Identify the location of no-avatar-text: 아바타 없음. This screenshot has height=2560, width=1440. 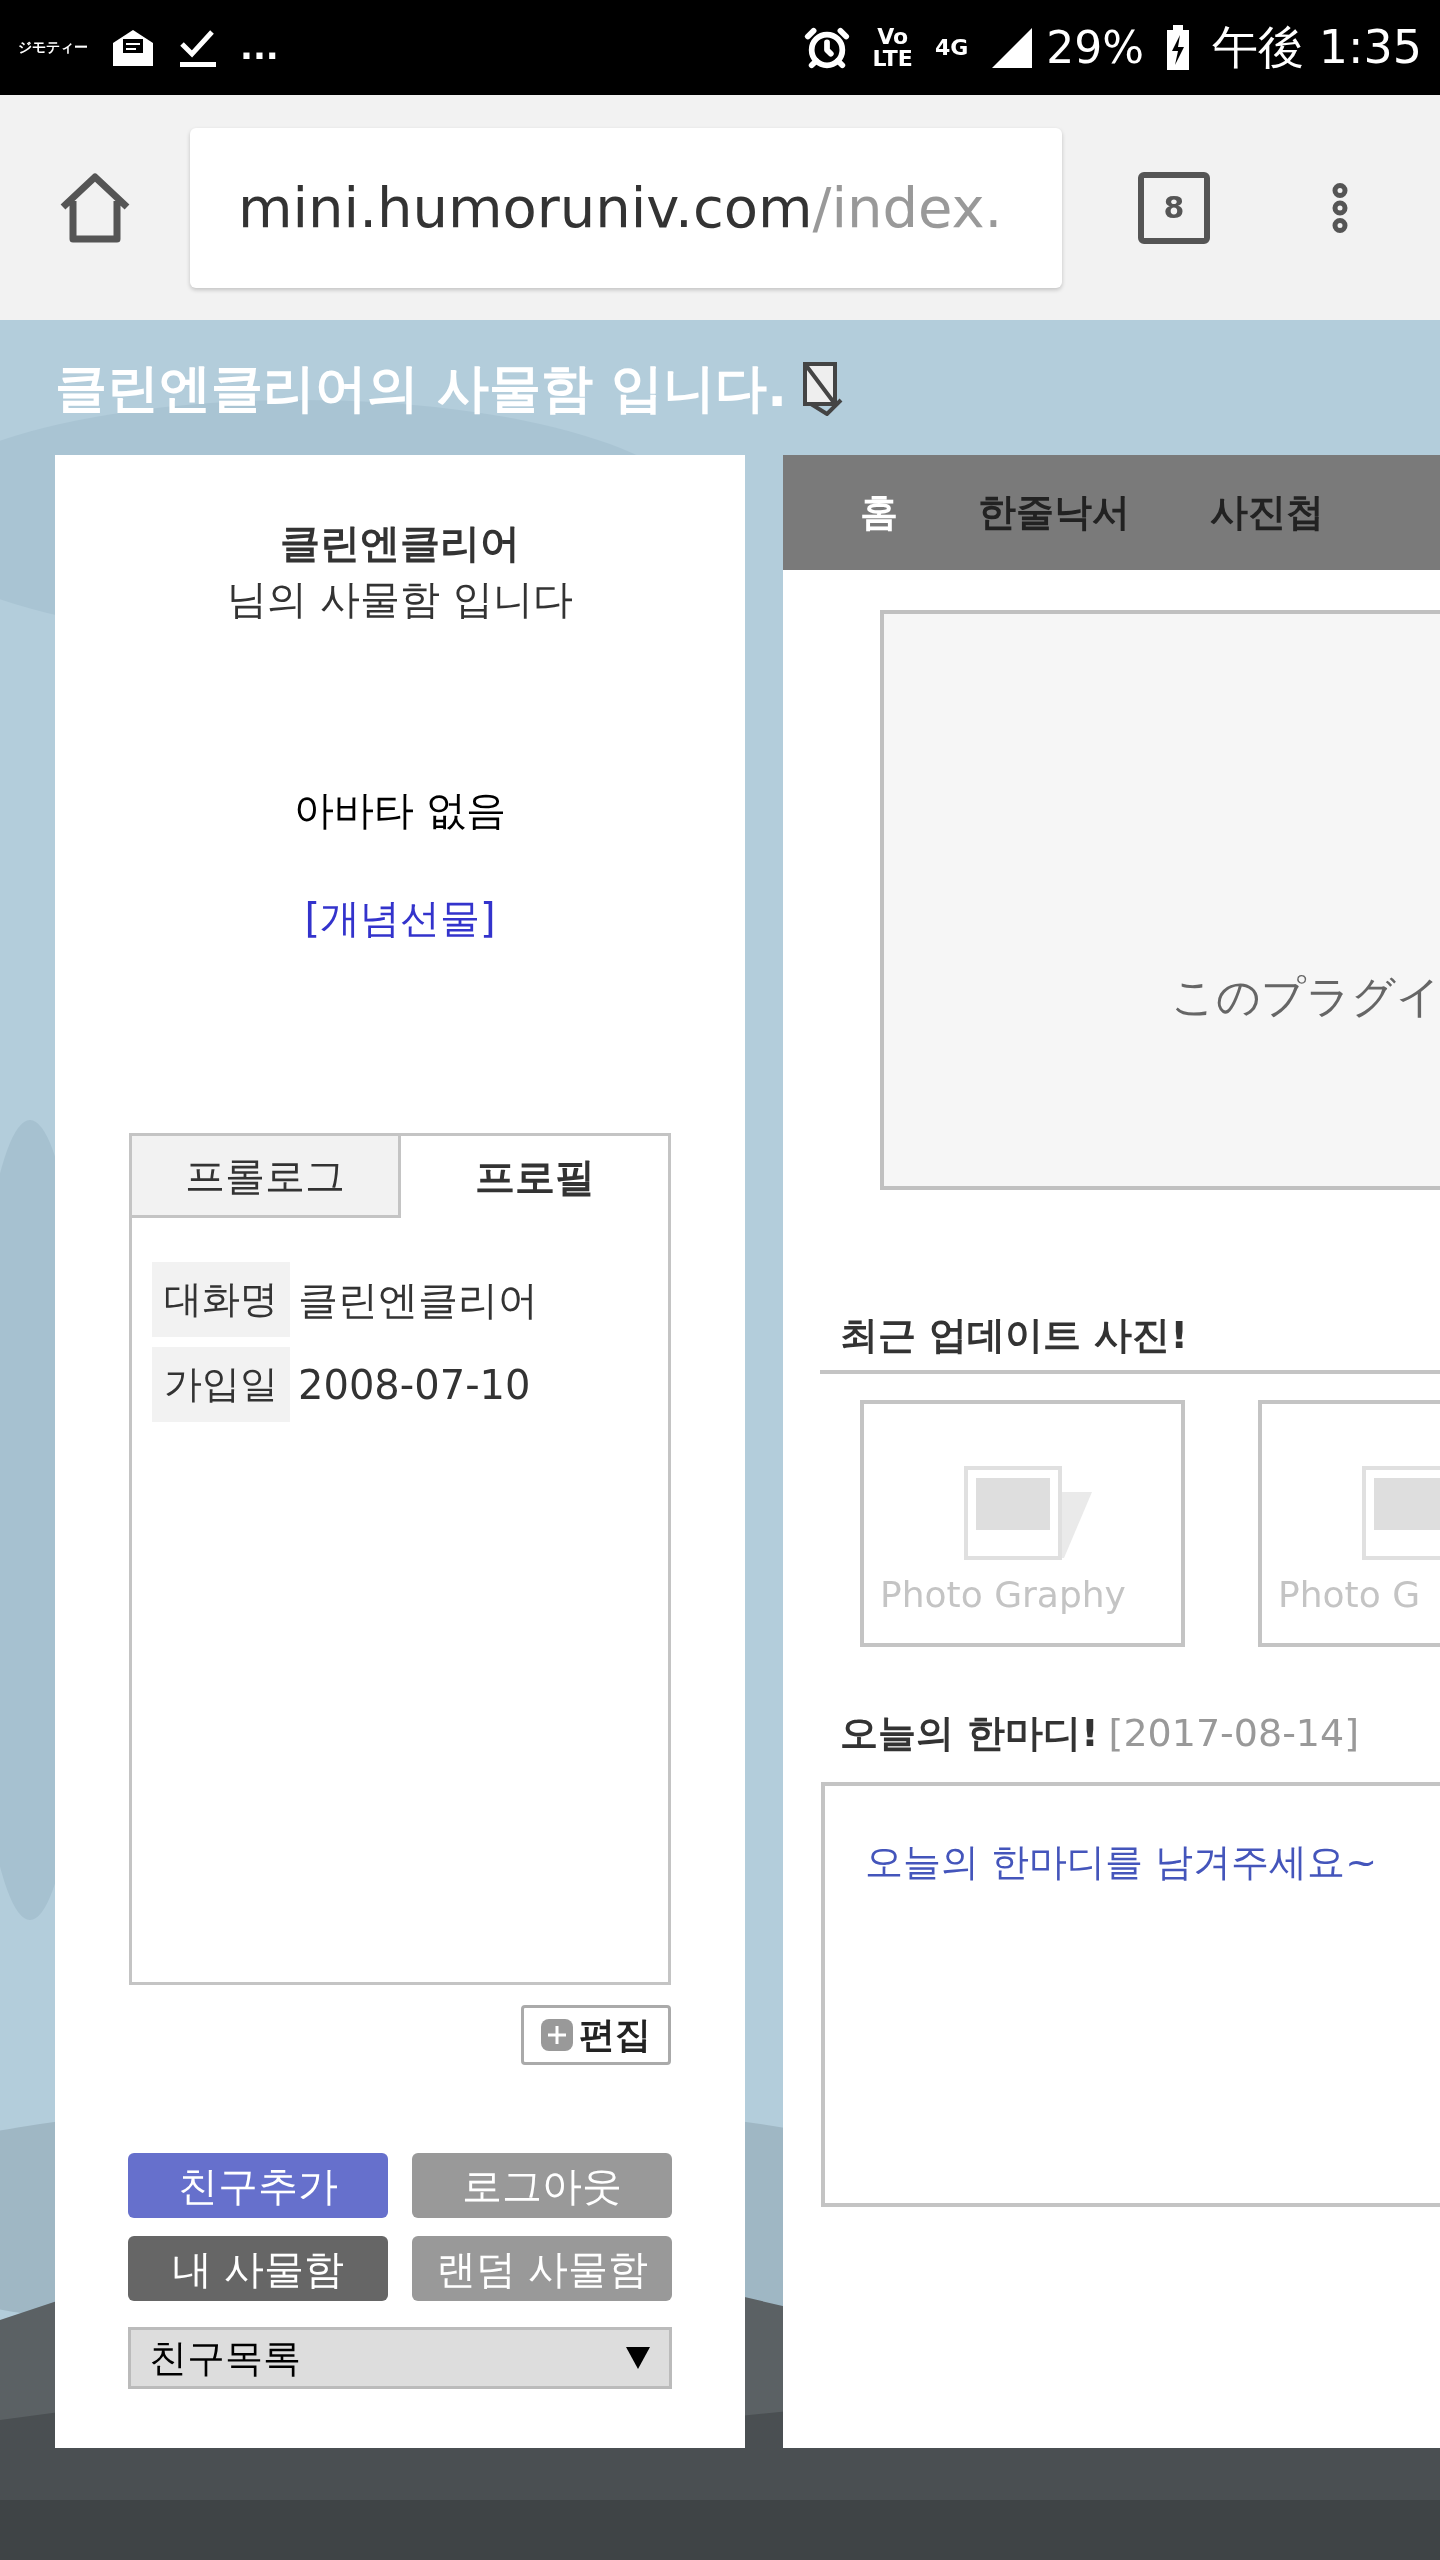
(400, 810).